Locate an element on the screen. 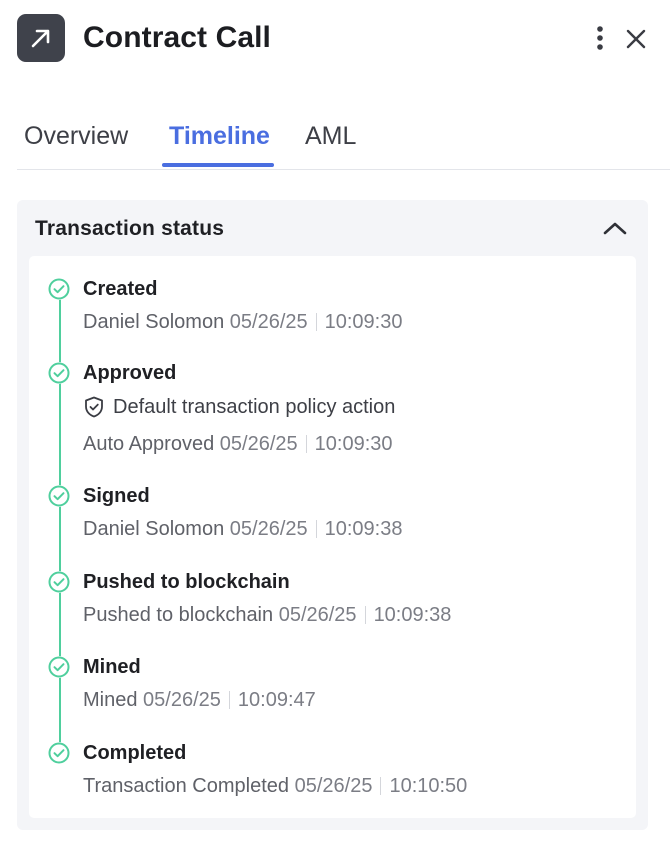 This screenshot has width=670, height=846. step-actor: Auto Approved is located at coordinates (149, 444).